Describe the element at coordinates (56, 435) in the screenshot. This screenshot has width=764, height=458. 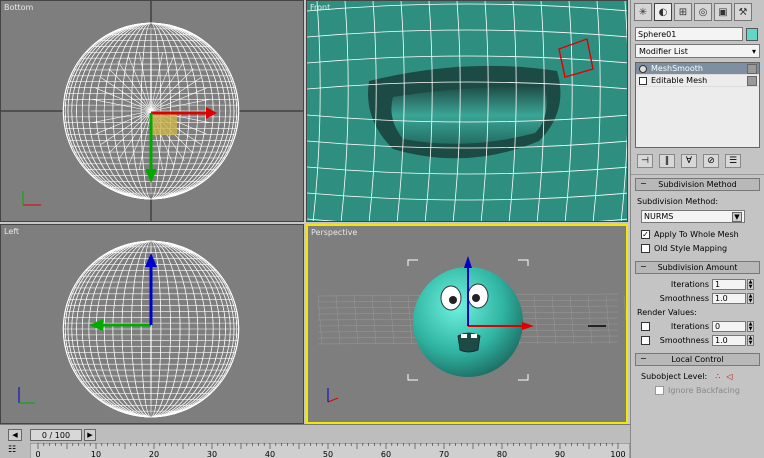
I see `time-slider: 0 / 100` at that location.